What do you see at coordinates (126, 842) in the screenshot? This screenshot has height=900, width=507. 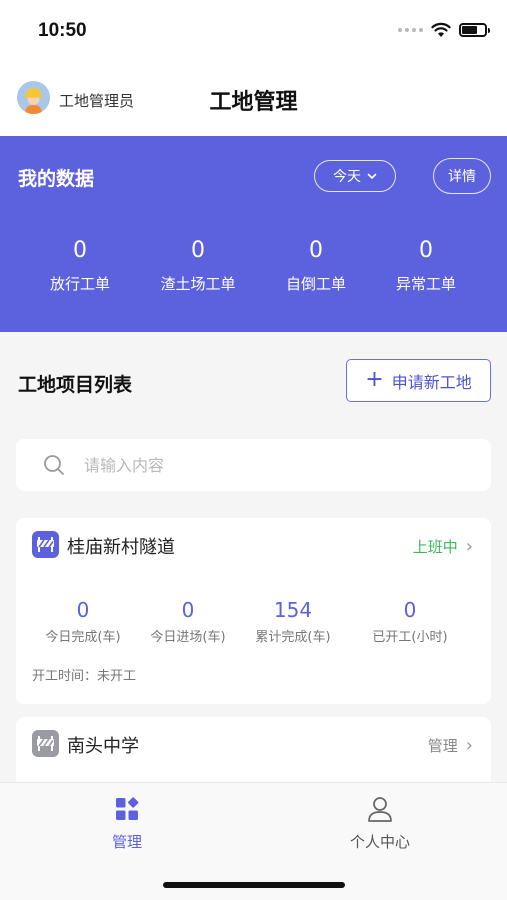 I see `tab-label: 管理` at bounding box center [126, 842].